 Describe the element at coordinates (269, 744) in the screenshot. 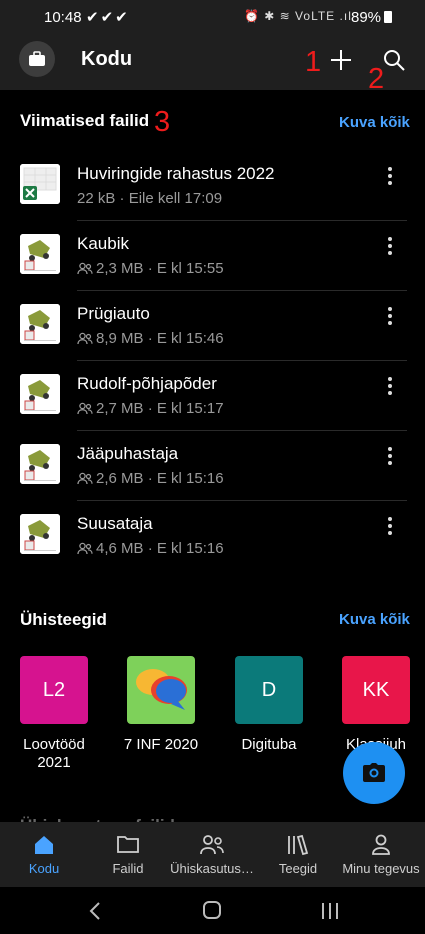

I see `library-name: Digituba` at that location.